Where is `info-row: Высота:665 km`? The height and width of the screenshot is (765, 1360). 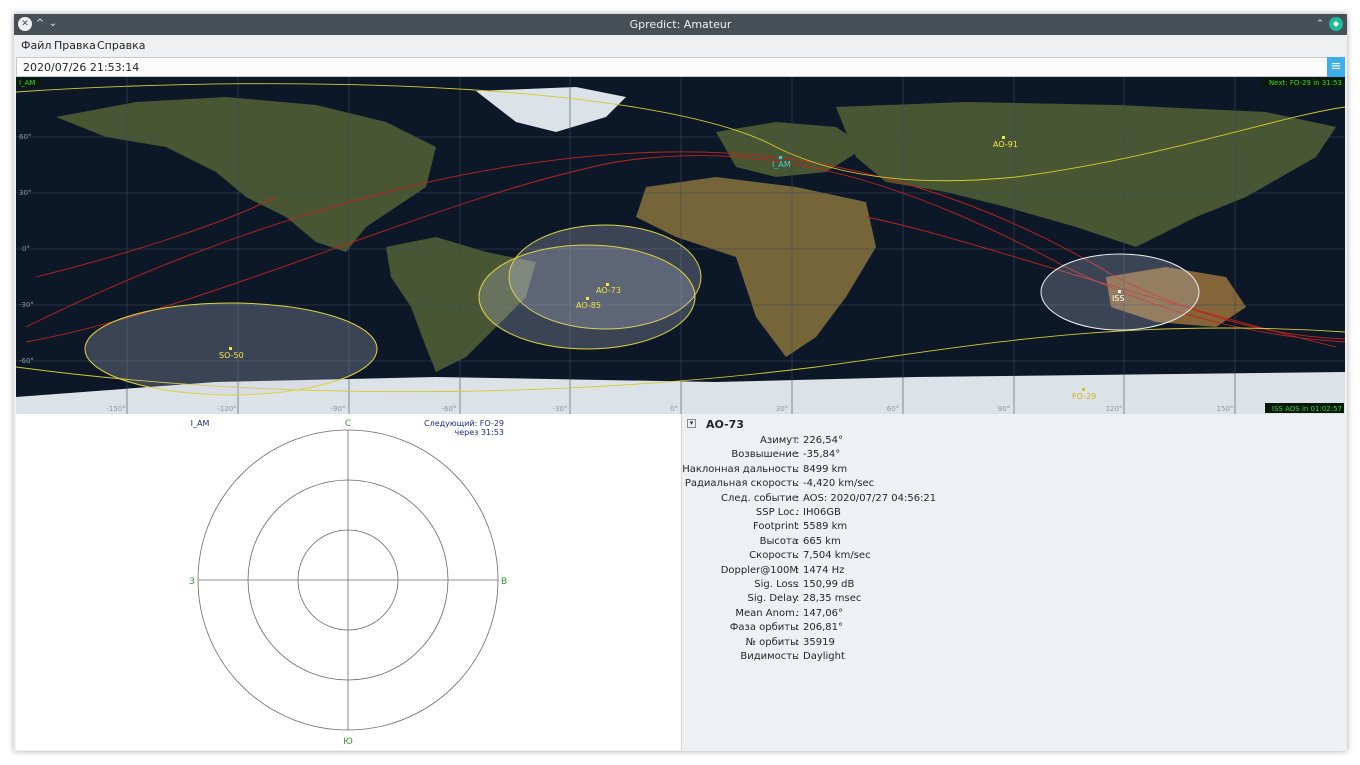 info-row: Высота:665 km is located at coordinates (932, 543).